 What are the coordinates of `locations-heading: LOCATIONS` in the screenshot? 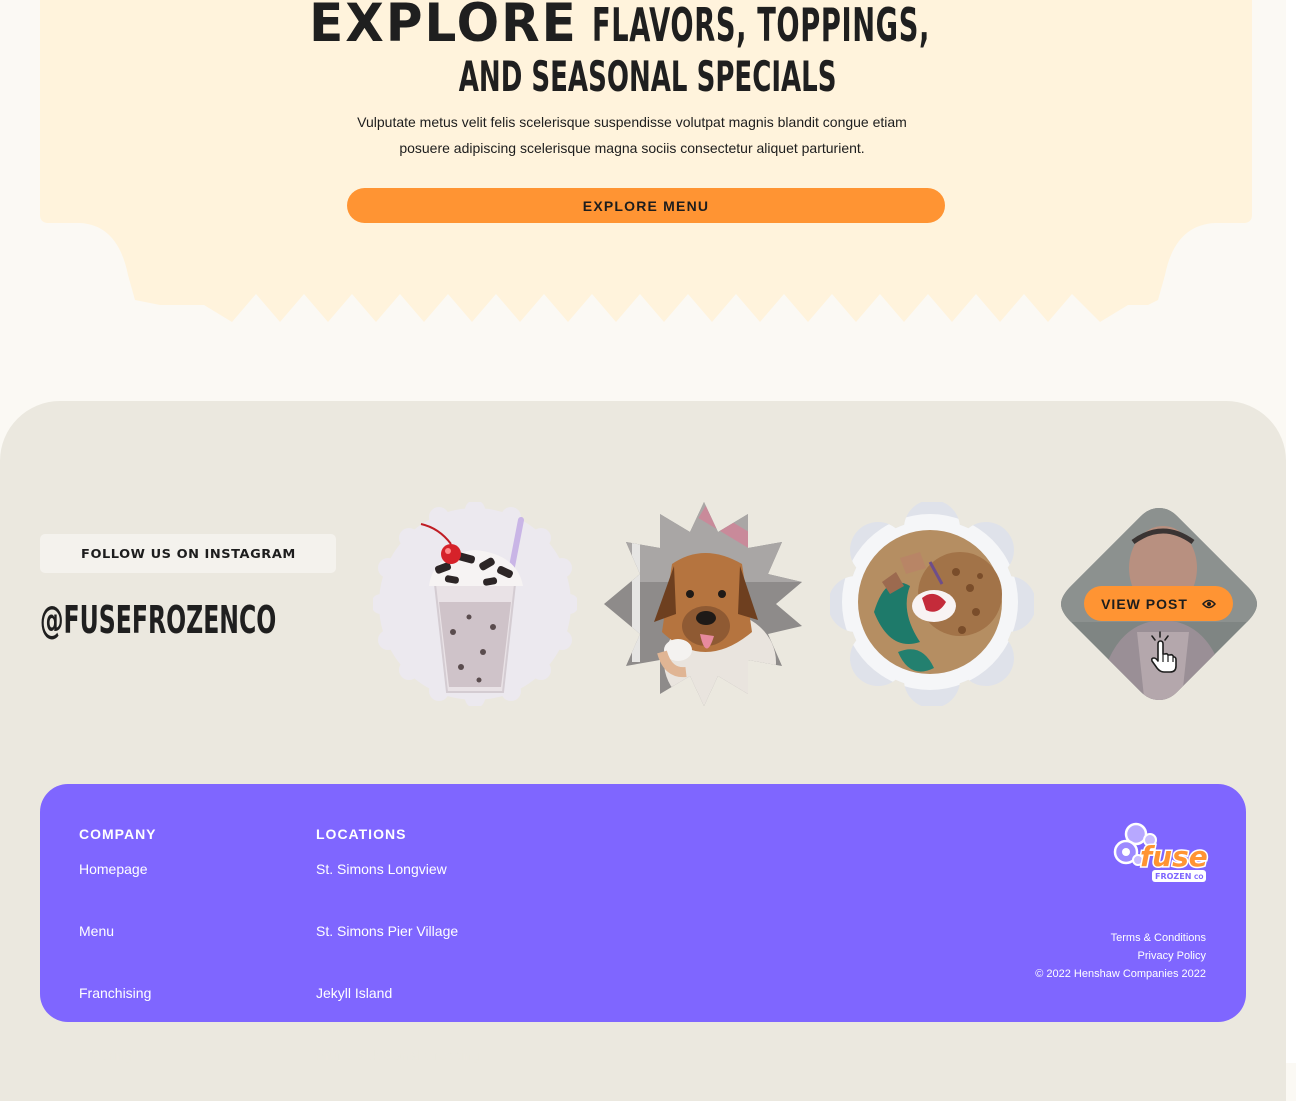 It's located at (361, 834).